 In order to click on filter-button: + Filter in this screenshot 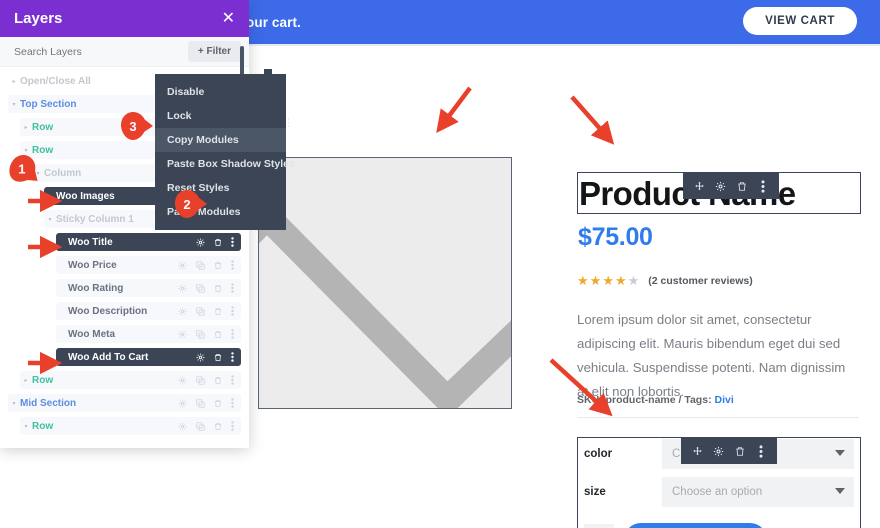, I will do `click(214, 51)`.